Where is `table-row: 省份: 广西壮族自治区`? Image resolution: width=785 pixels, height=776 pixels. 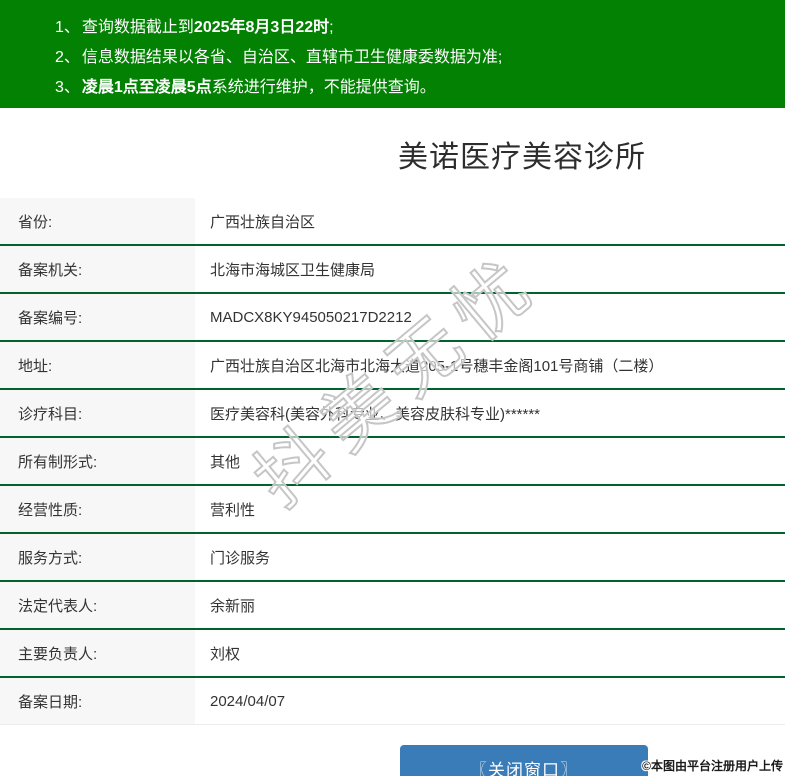
table-row: 省份: 广西壮族自治区 is located at coordinates (392, 222).